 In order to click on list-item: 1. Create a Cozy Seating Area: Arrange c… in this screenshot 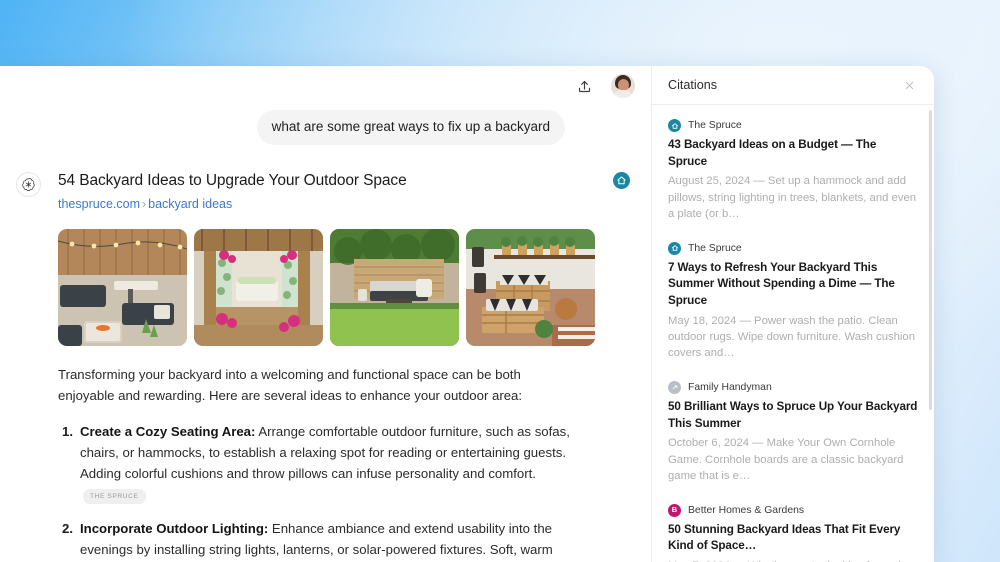, I will do `click(347, 464)`.